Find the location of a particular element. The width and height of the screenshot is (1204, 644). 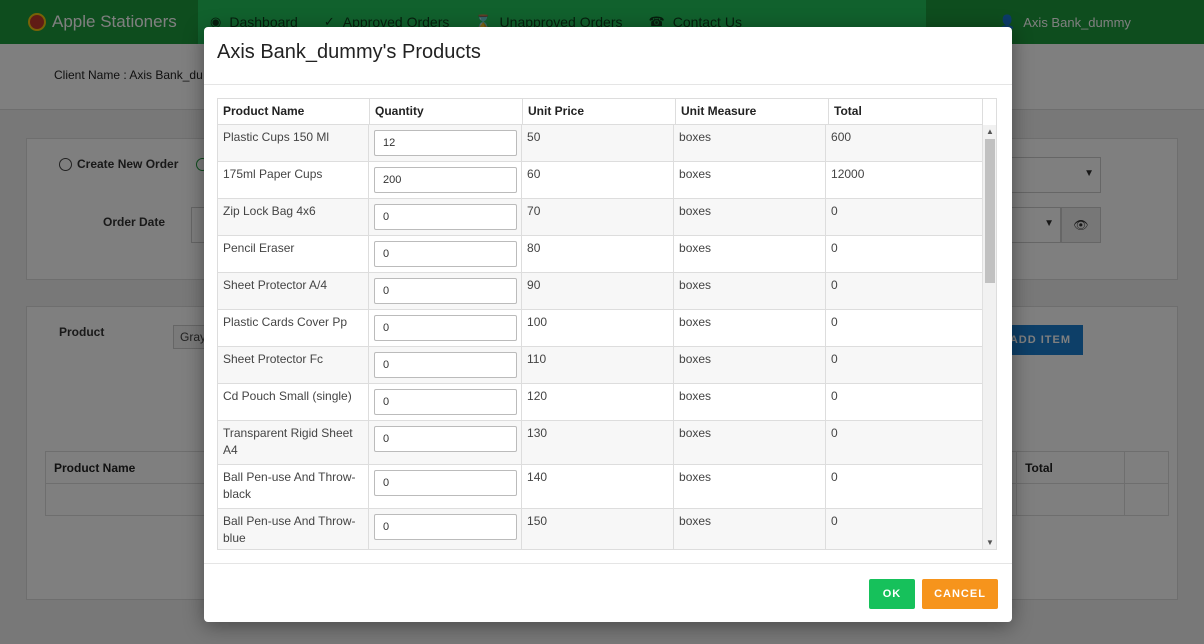

col-quantity: Quantity is located at coordinates (446, 111).